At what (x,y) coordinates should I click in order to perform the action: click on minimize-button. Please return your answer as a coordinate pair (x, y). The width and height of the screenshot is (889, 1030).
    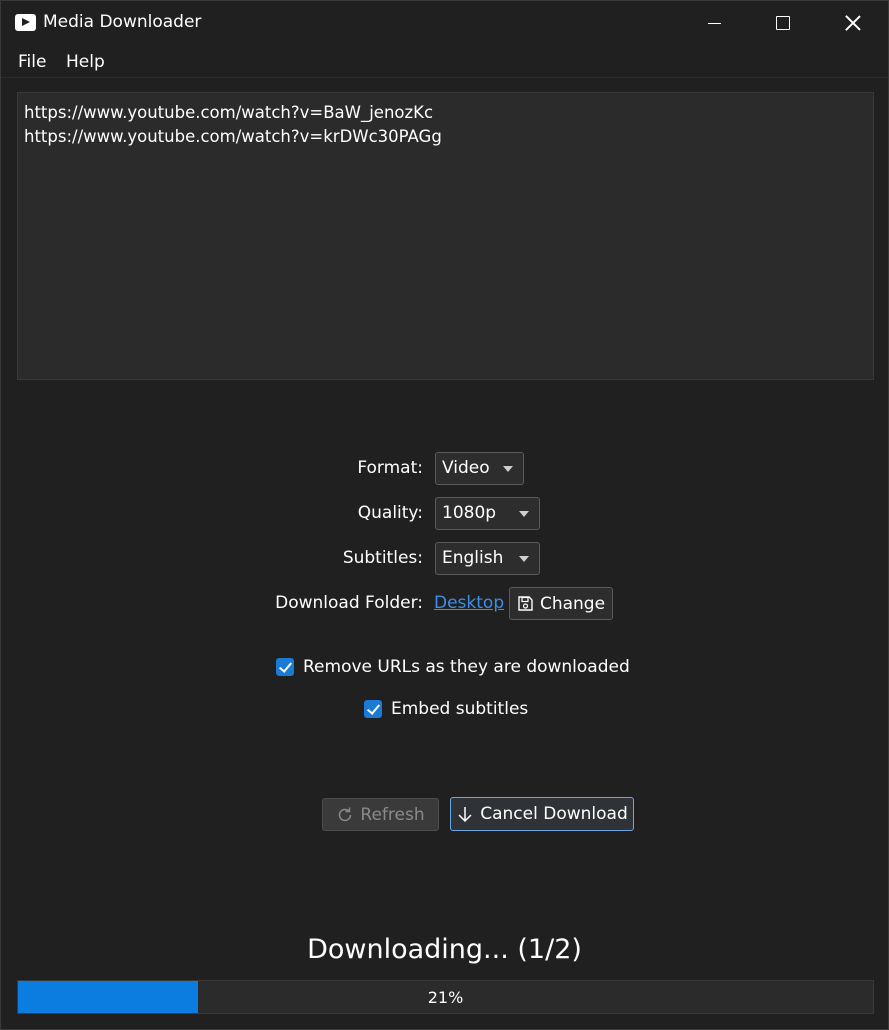
    Looking at the image, I should click on (714, 23).